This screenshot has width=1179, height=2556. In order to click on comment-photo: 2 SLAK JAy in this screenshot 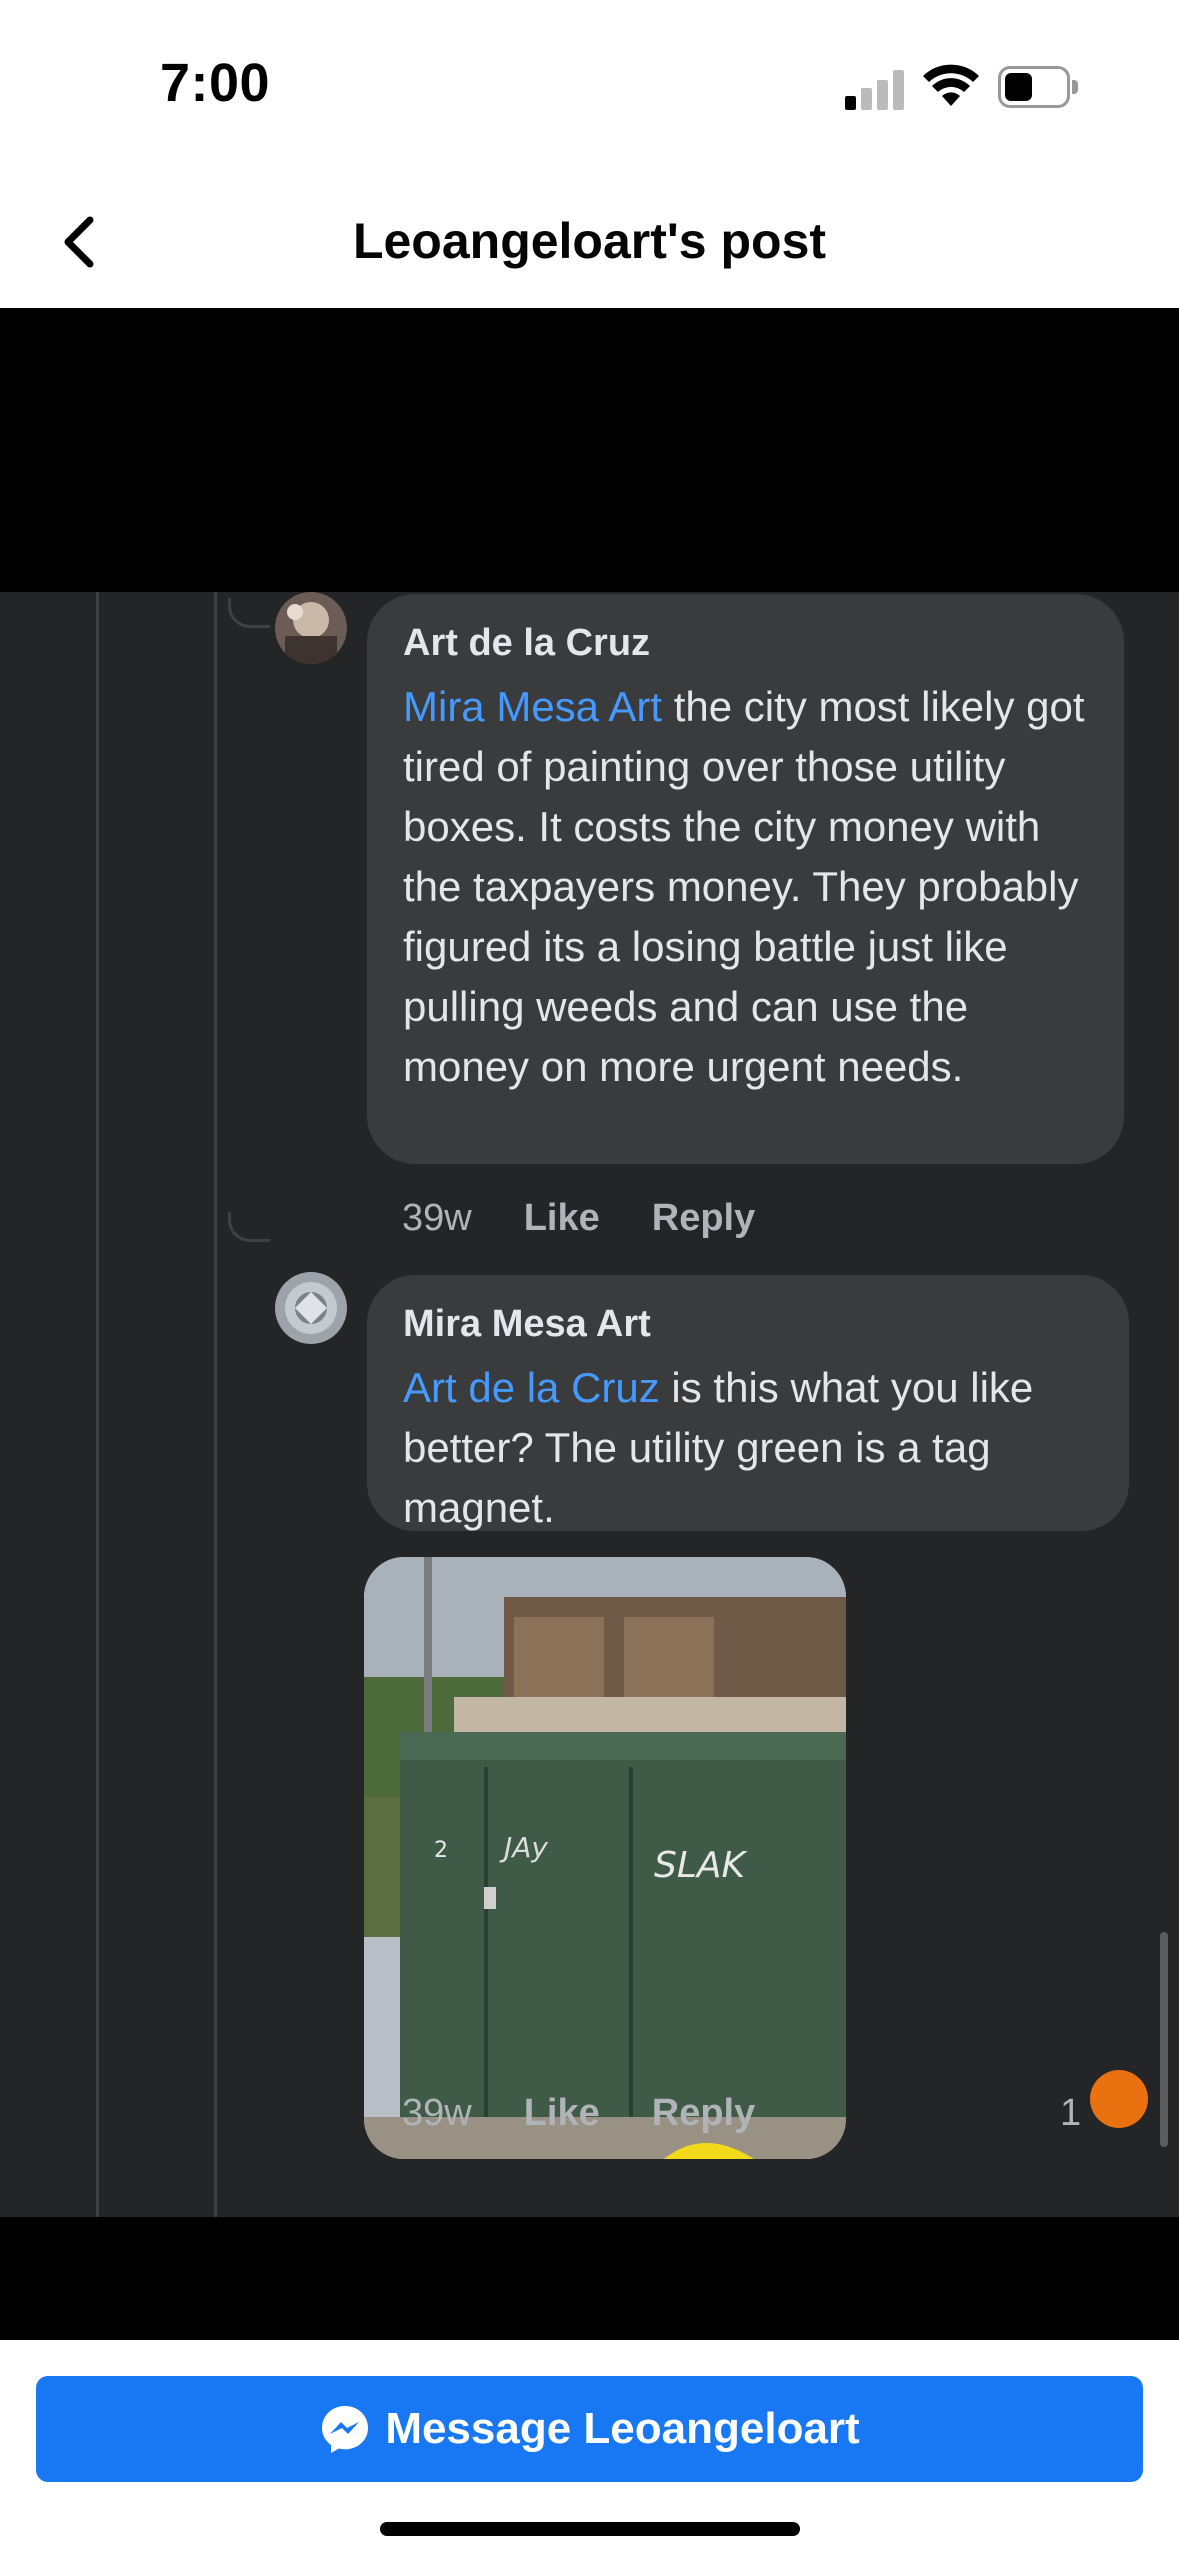, I will do `click(605, 1858)`.